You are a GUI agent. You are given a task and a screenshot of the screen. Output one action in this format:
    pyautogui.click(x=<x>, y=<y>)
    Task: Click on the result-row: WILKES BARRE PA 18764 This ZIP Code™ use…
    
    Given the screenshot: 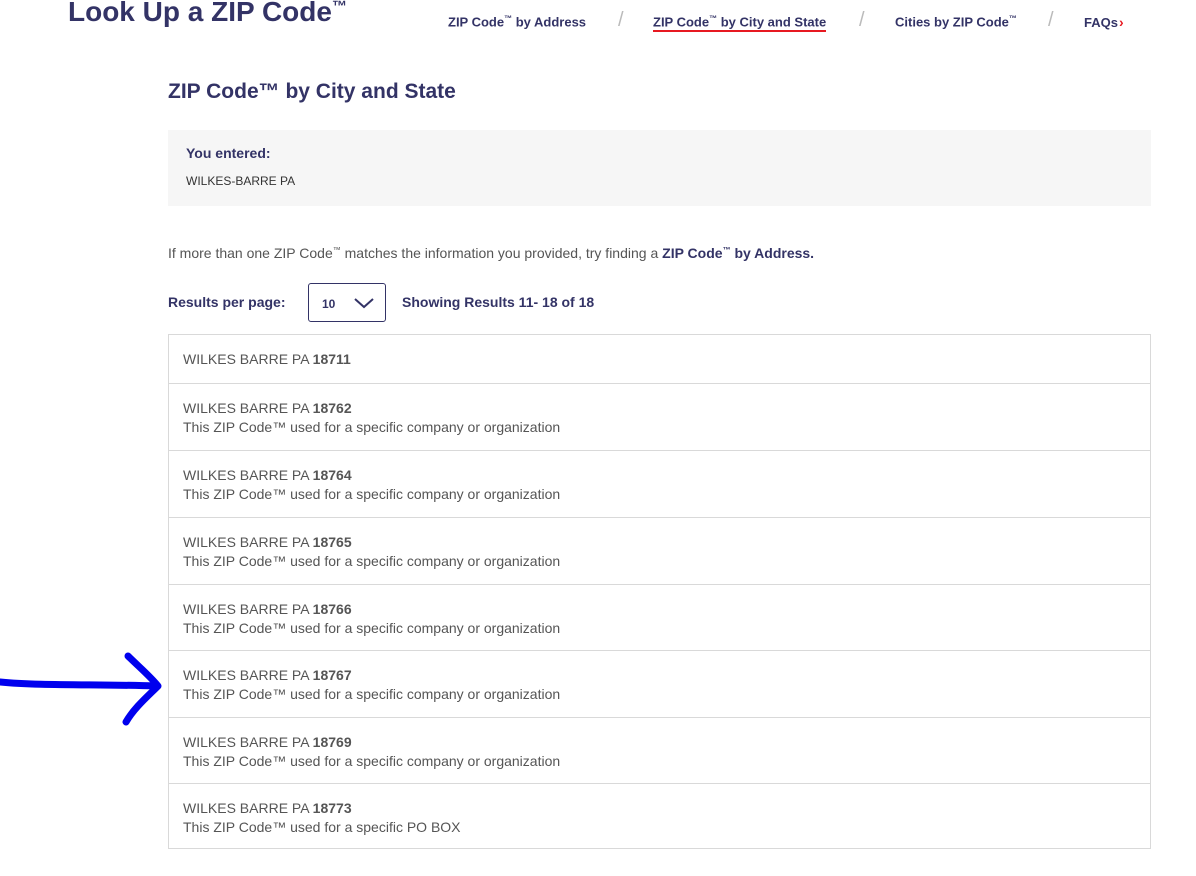 What is the action you would take?
    pyautogui.click(x=659, y=483)
    